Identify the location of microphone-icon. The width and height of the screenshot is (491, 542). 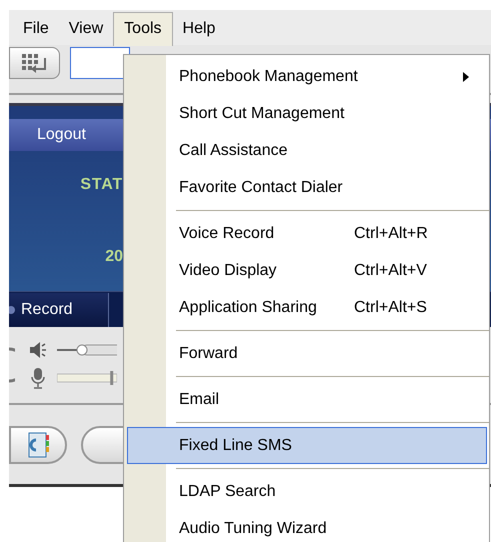
(38, 378).